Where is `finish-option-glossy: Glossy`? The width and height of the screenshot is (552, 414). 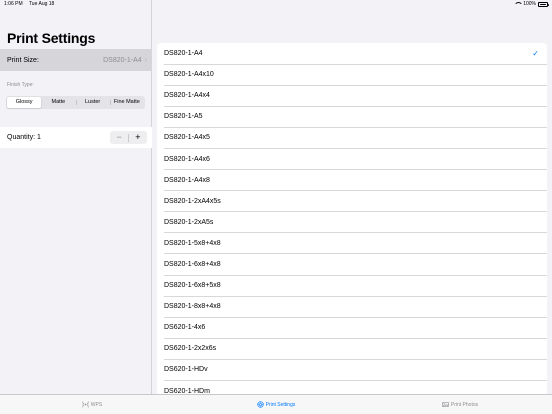 finish-option-glossy: Glossy is located at coordinates (24, 102).